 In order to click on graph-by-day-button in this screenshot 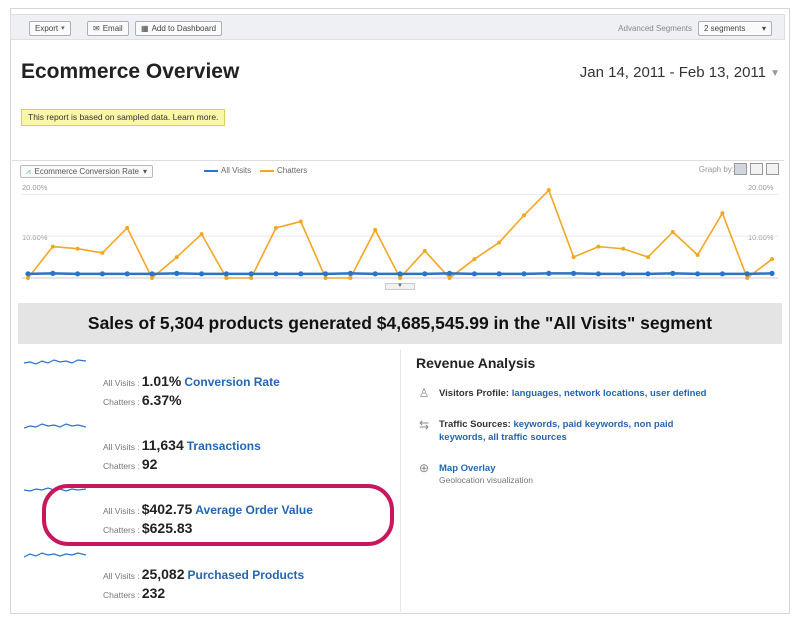, I will do `click(740, 169)`.